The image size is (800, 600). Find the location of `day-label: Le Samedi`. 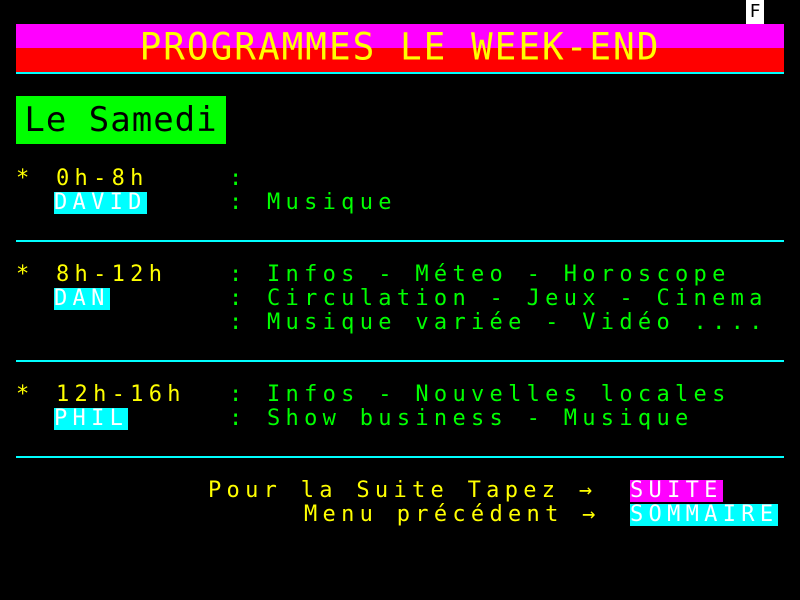

day-label: Le Samedi is located at coordinates (121, 120).